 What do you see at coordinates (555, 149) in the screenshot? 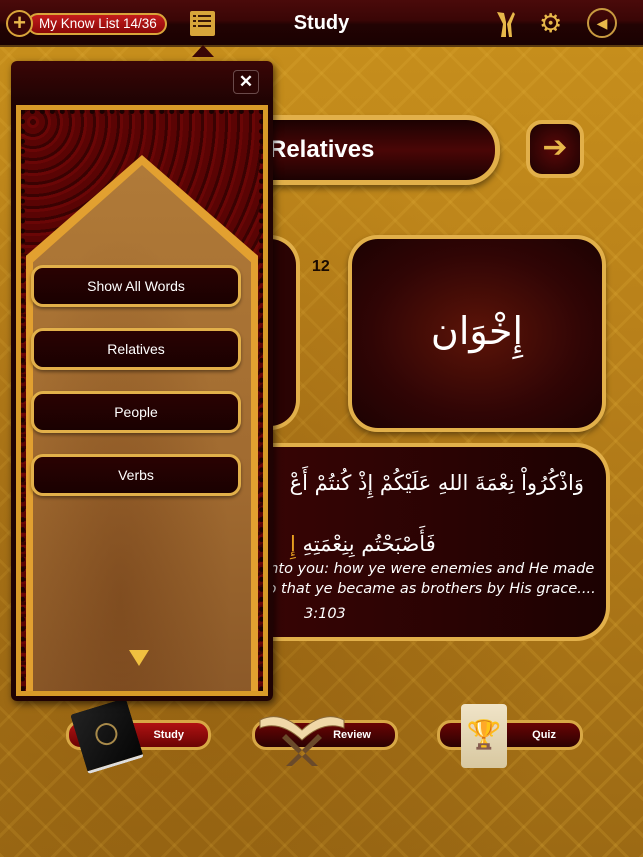
I see `next-category-button: ➔` at bounding box center [555, 149].